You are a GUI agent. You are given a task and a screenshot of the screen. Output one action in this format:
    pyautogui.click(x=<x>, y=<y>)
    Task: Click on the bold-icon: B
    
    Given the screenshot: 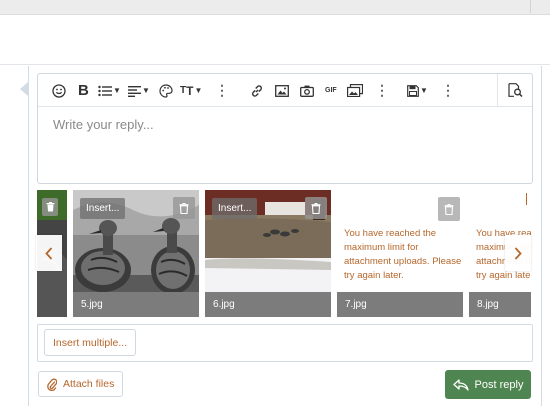 What is the action you would take?
    pyautogui.click(x=83, y=90)
    